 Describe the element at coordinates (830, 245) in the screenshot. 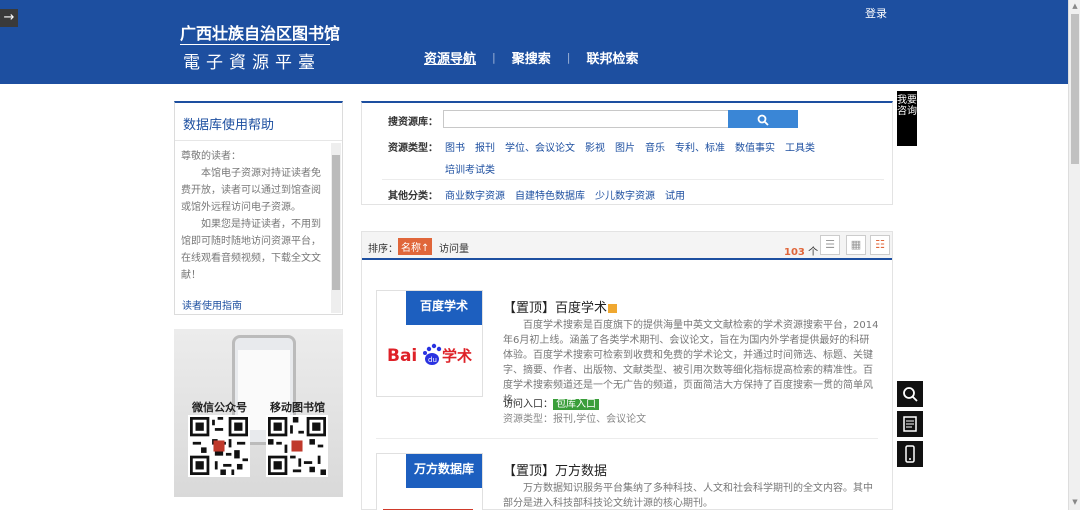

I see `list-view-icon: ☰` at that location.